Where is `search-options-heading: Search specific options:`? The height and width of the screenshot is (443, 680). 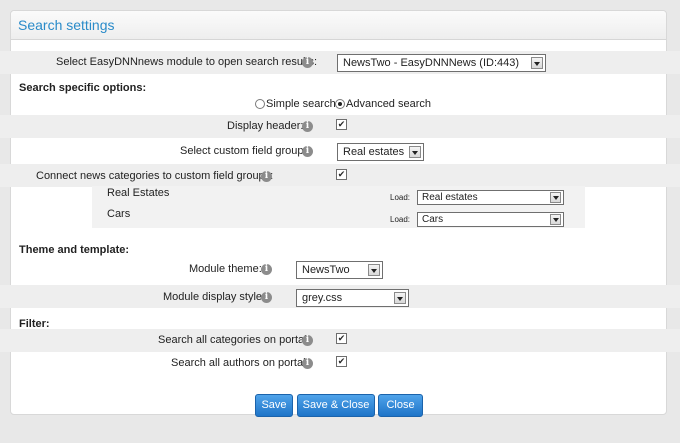
search-options-heading: Search specific options: is located at coordinates (83, 88).